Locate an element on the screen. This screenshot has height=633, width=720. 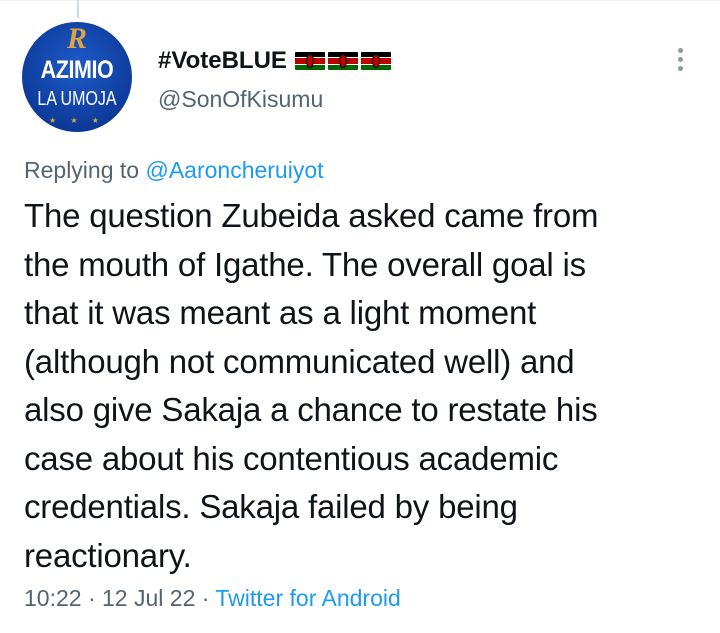
tweet-source-link: Twitter for Android is located at coordinates (307, 598).